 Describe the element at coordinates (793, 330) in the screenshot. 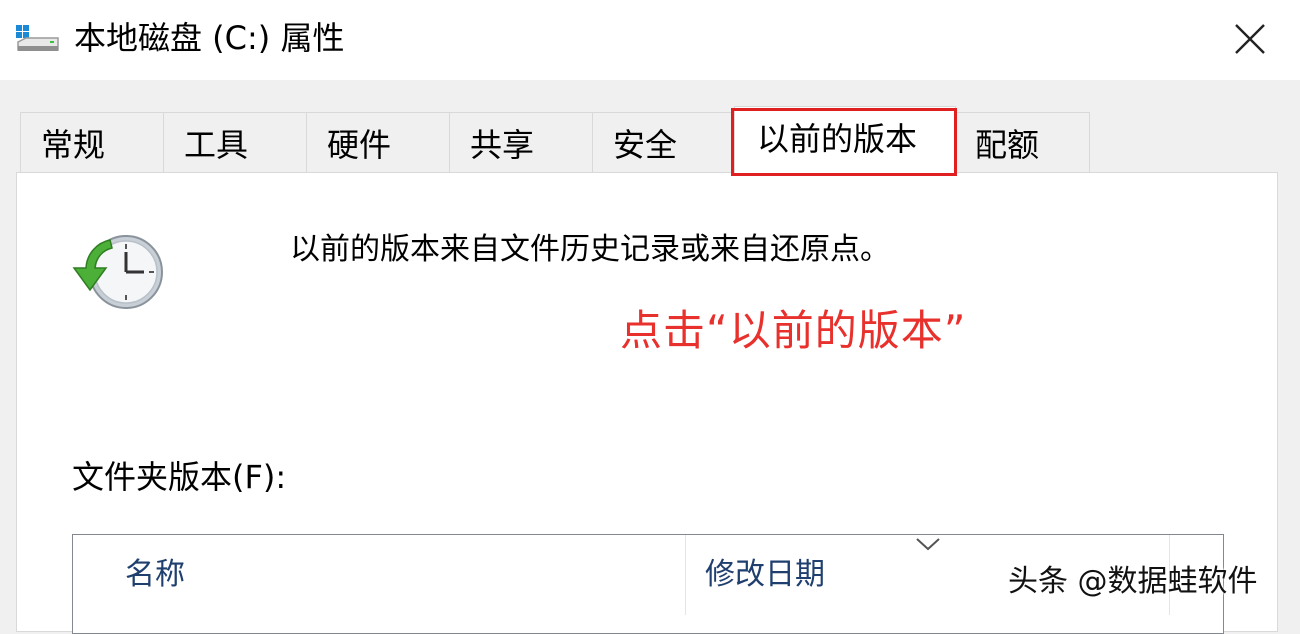

I see `annotation-text: 点击“以前的版本”` at that location.